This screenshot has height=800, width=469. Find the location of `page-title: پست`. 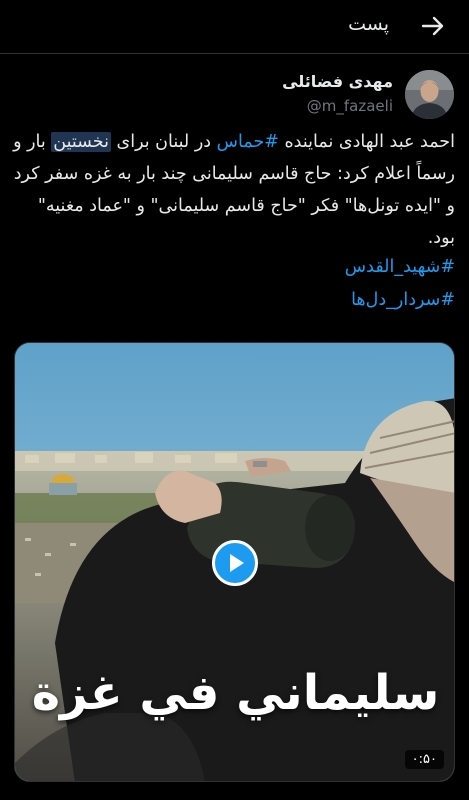

page-title: پست is located at coordinates (368, 24).